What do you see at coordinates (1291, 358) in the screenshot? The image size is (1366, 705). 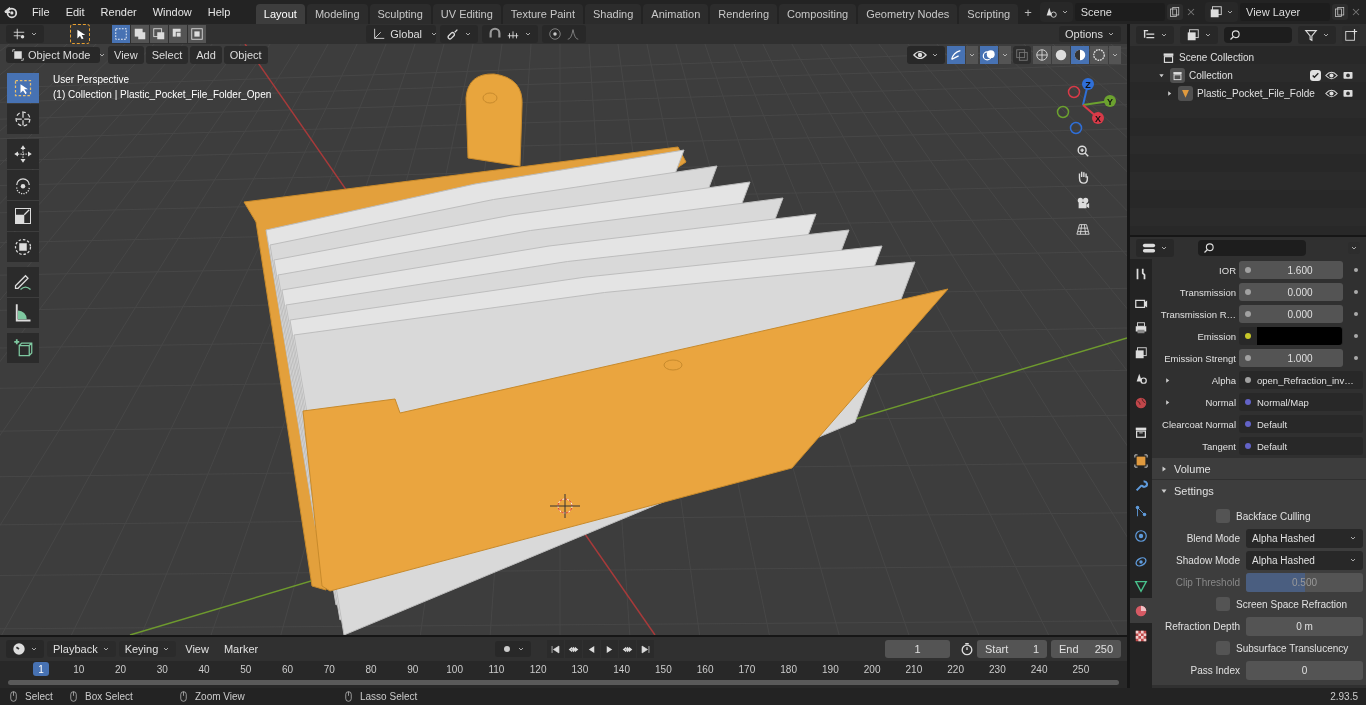 I see `number-field: 1.000` at bounding box center [1291, 358].